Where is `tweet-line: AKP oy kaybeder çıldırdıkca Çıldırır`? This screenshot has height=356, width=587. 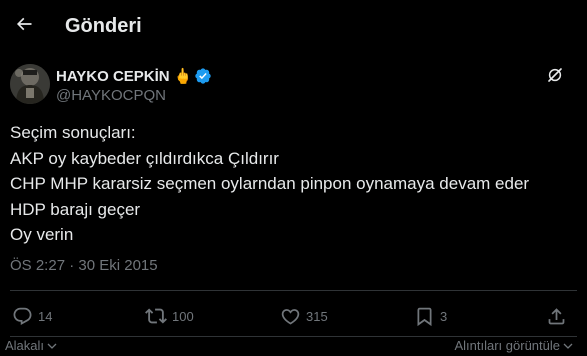 tweet-line: AKP oy kaybeder çıldırdıkca Çıldırır is located at coordinates (144, 158).